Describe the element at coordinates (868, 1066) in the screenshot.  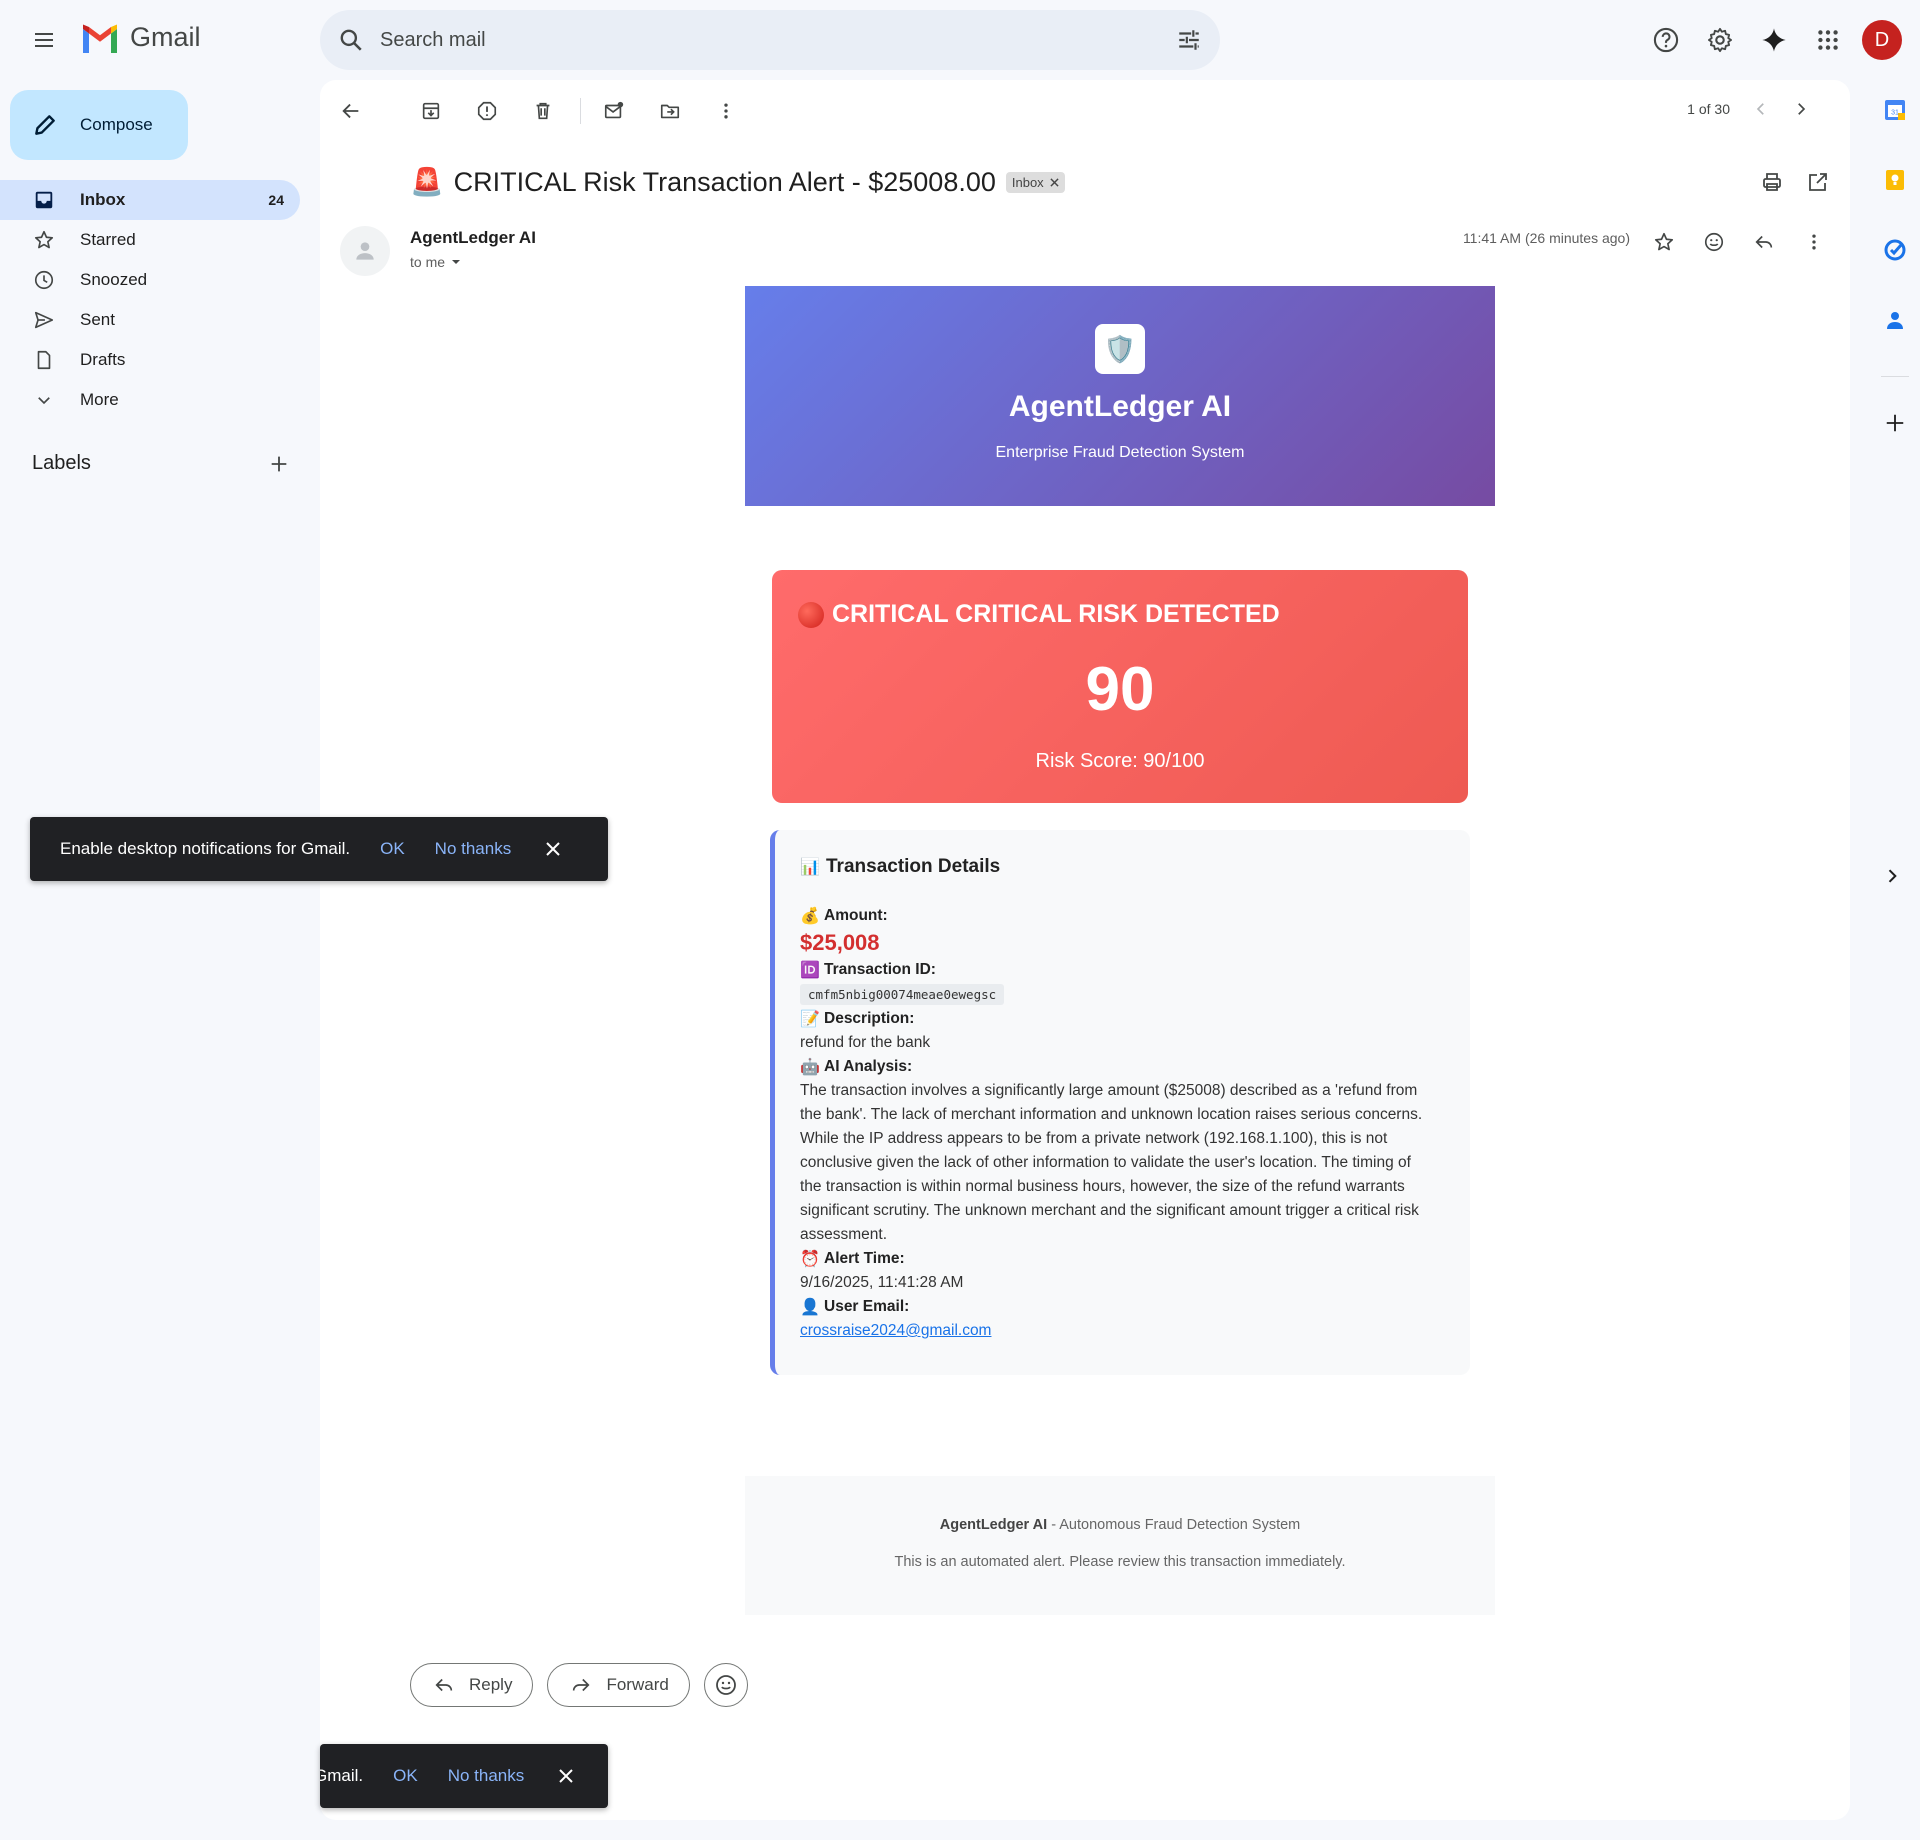
I see `ai-analysis-label-text: AI Analysis:` at that location.